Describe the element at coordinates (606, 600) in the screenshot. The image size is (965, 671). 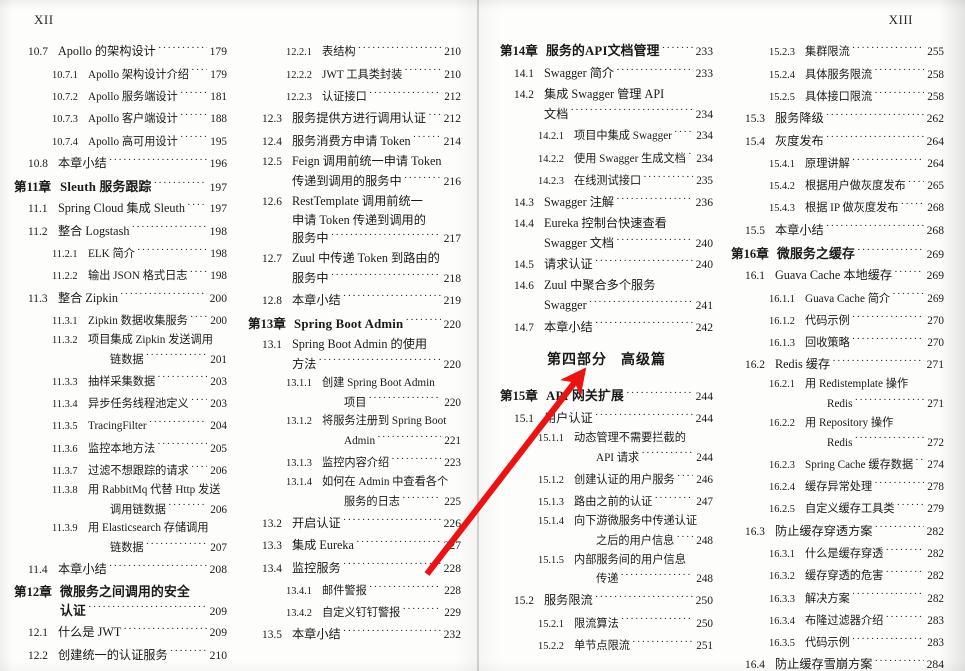
I see `toc-entry: 15.2 服务限流 250` at that location.